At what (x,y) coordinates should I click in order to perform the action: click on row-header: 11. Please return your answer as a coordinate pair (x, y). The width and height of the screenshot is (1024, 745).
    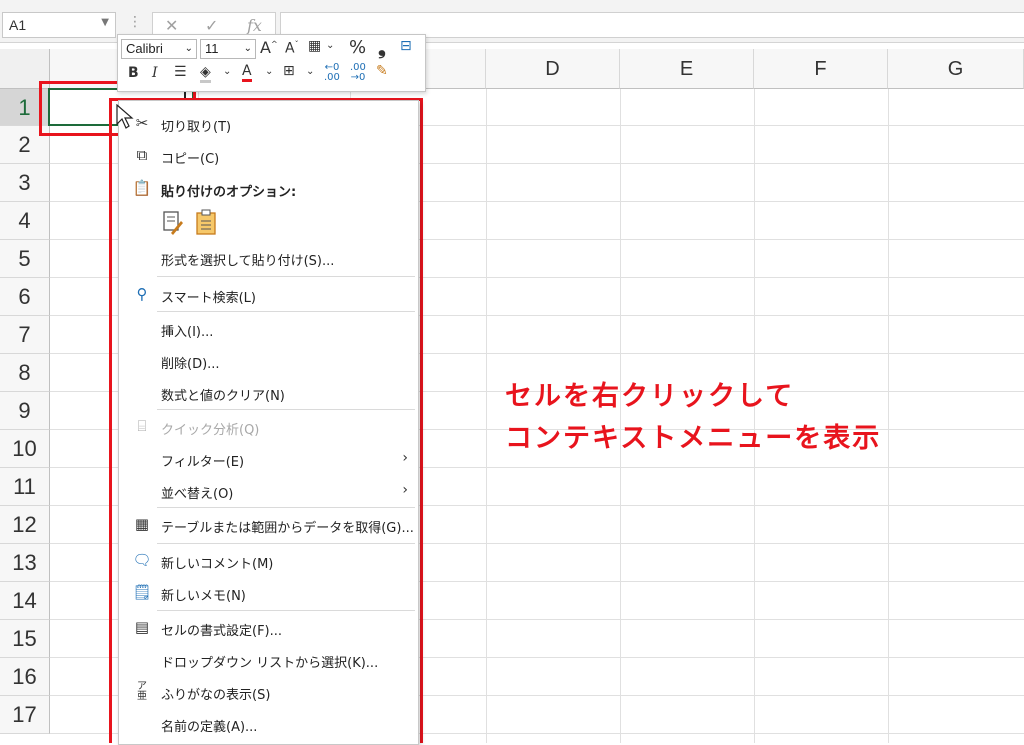
    Looking at the image, I should click on (25, 487).